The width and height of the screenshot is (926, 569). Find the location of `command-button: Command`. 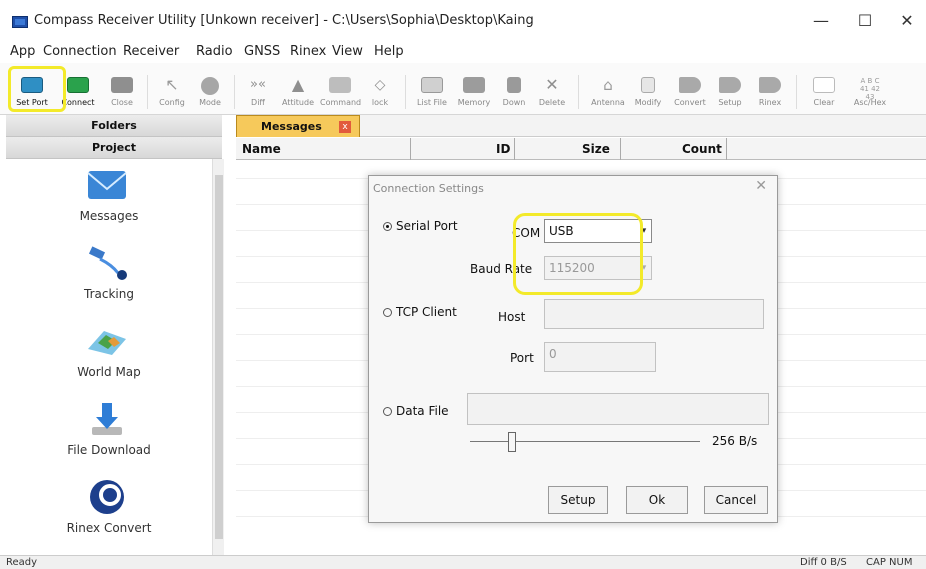

command-button: Command is located at coordinates (340, 93).